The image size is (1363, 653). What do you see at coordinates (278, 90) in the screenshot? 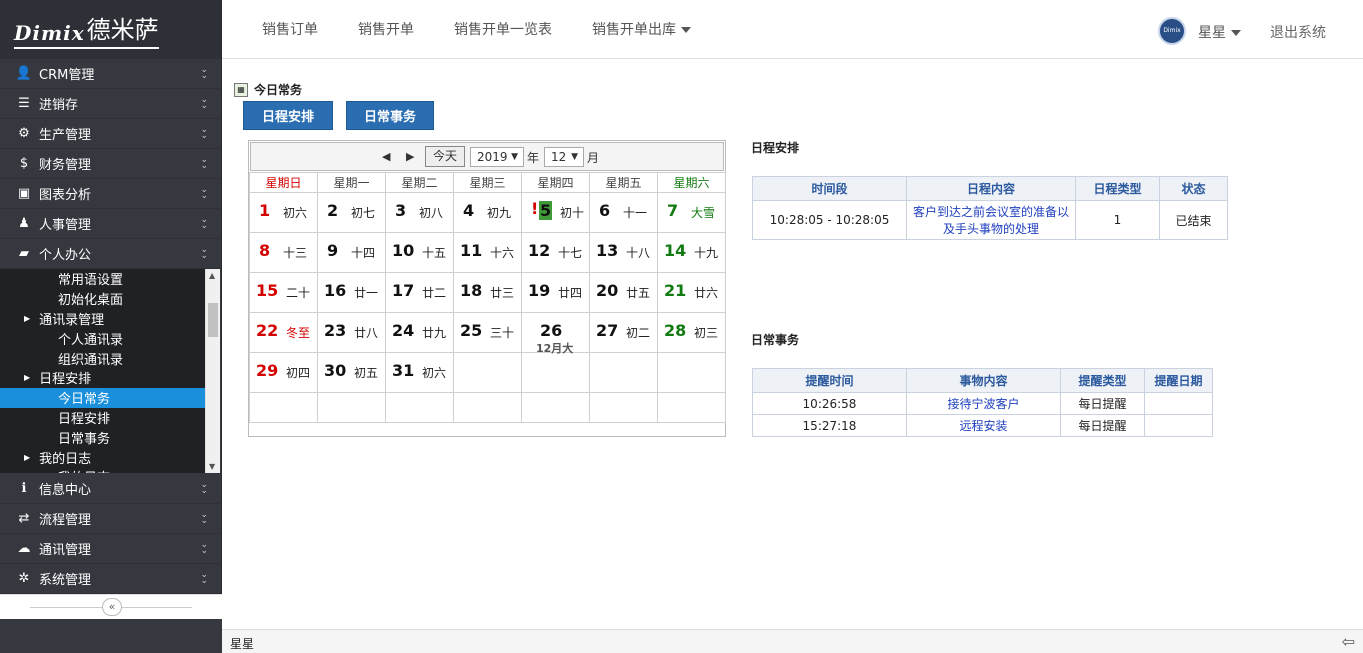
I see `page-title-text: 今日常务` at bounding box center [278, 90].